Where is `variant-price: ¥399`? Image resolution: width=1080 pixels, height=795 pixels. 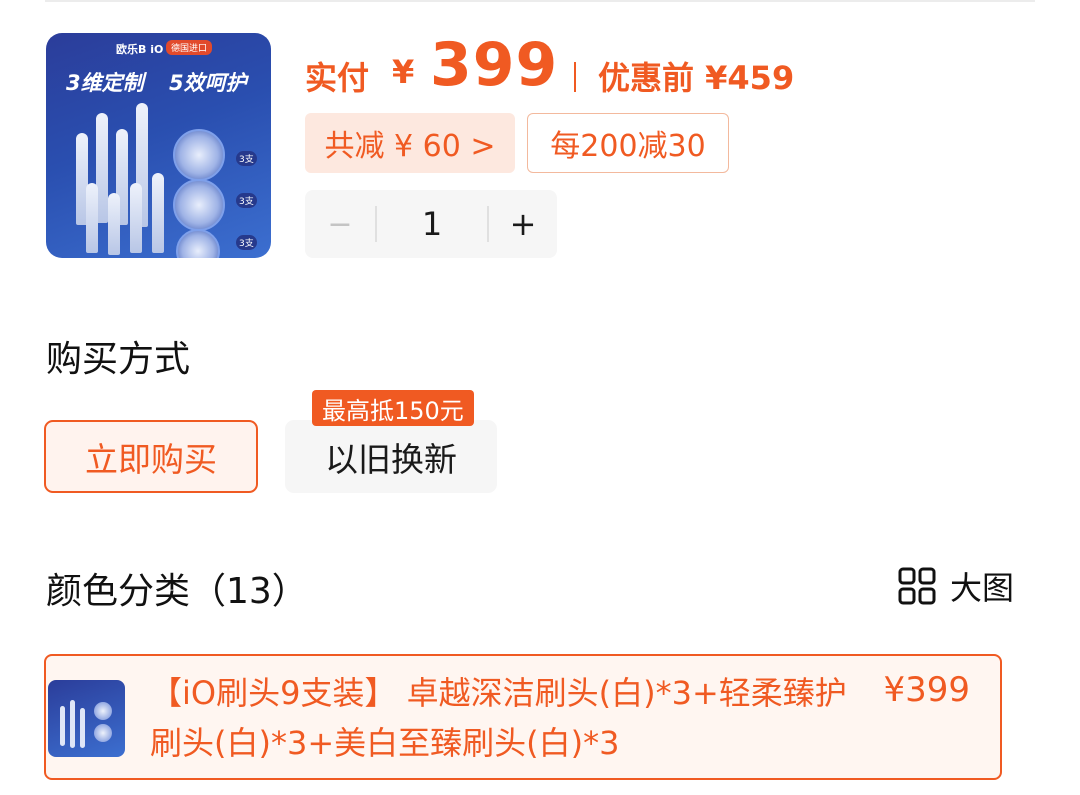 variant-price: ¥399 is located at coordinates (926, 690).